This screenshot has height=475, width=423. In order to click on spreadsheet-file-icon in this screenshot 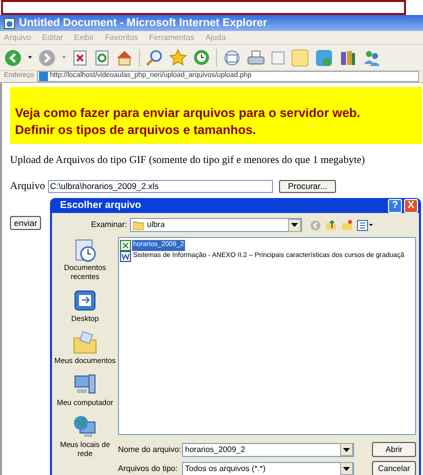, I will do `click(125, 245)`.